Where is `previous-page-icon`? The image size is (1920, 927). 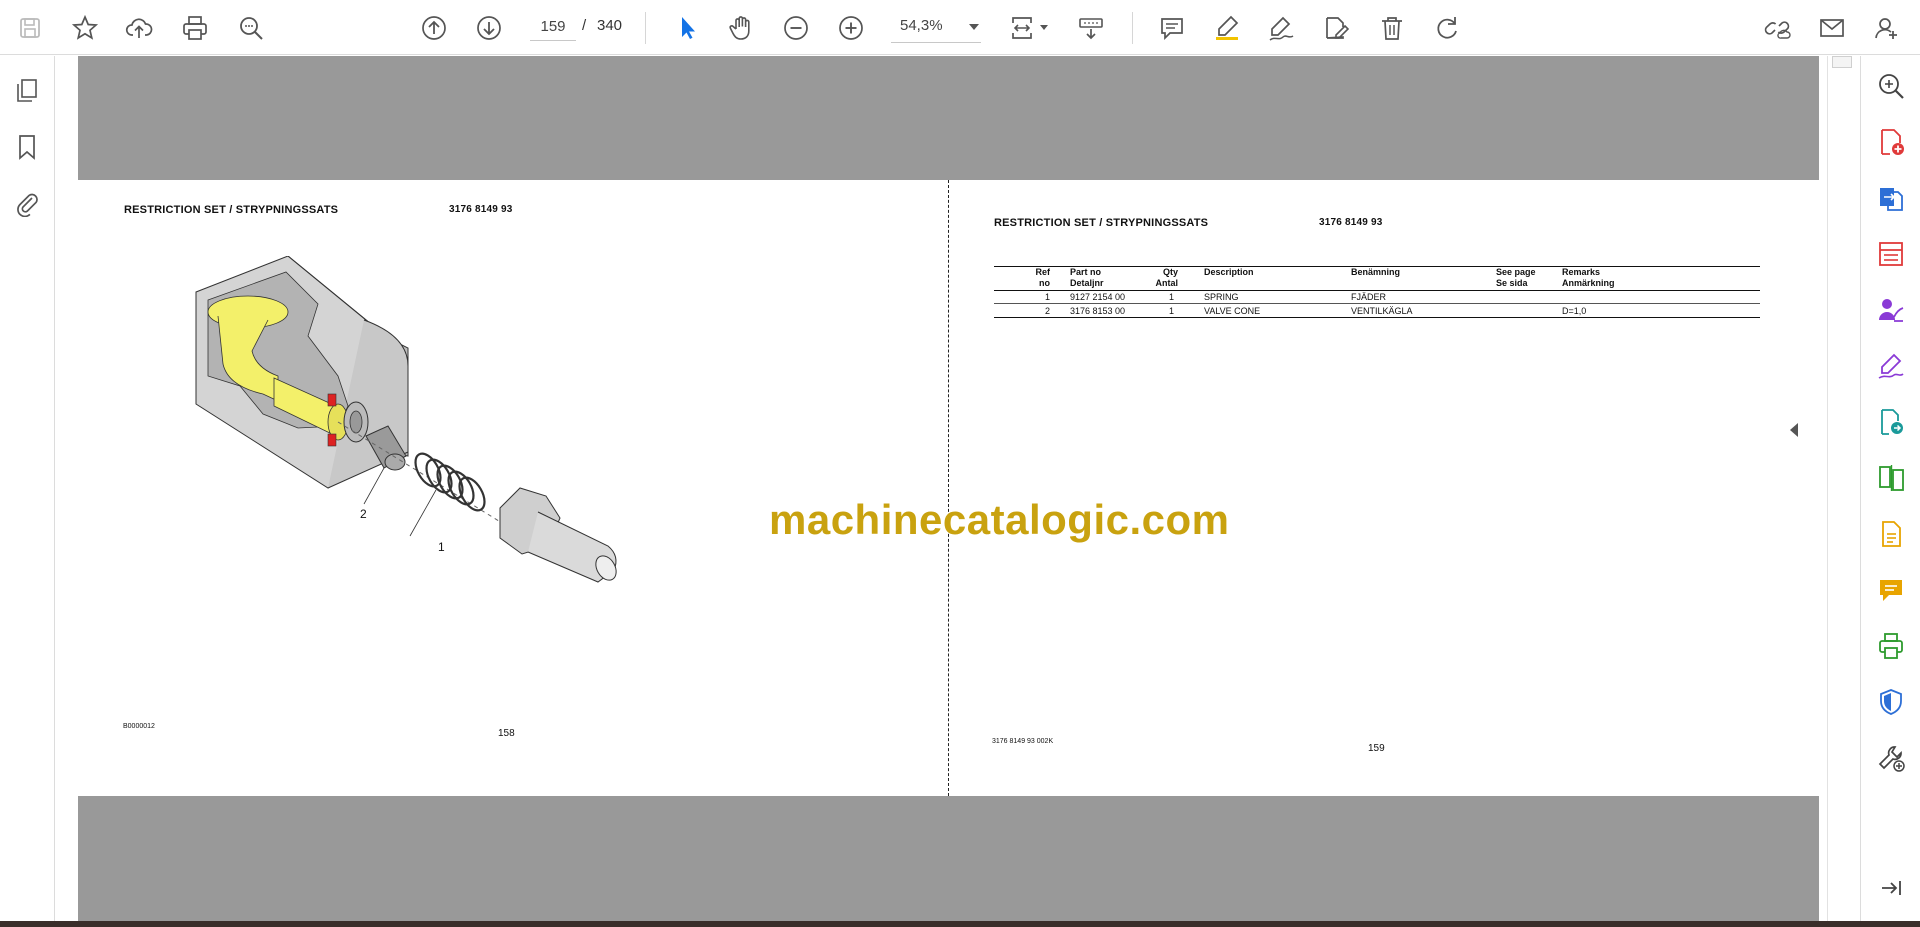 previous-page-icon is located at coordinates (434, 28).